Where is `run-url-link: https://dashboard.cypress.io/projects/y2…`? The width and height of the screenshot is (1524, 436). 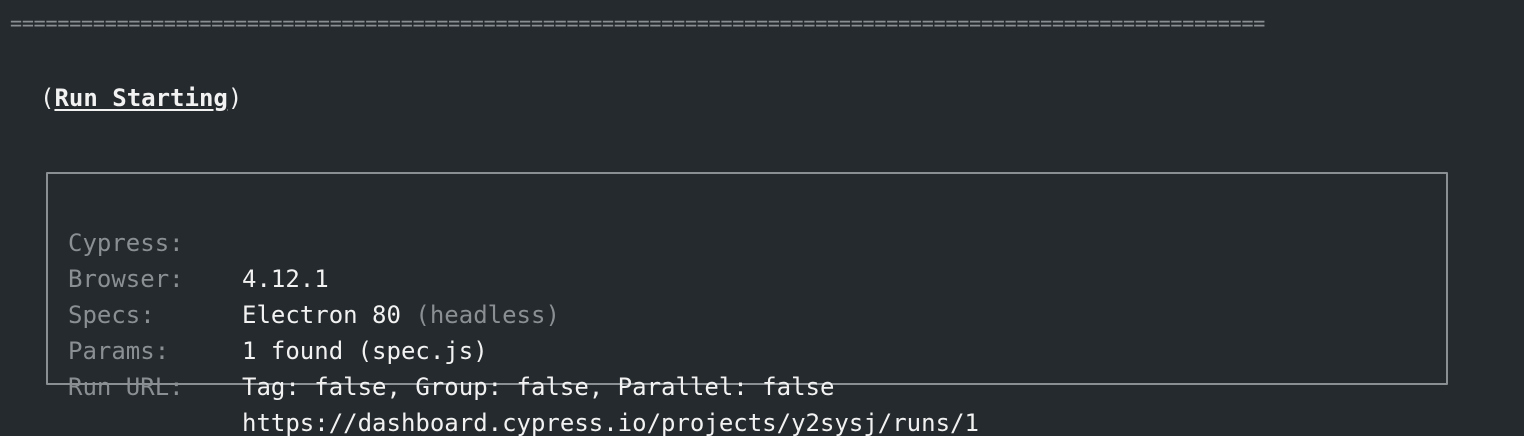
run-url-link: https://dashboard.cypress.io/projects/y2… is located at coordinates (610, 420).